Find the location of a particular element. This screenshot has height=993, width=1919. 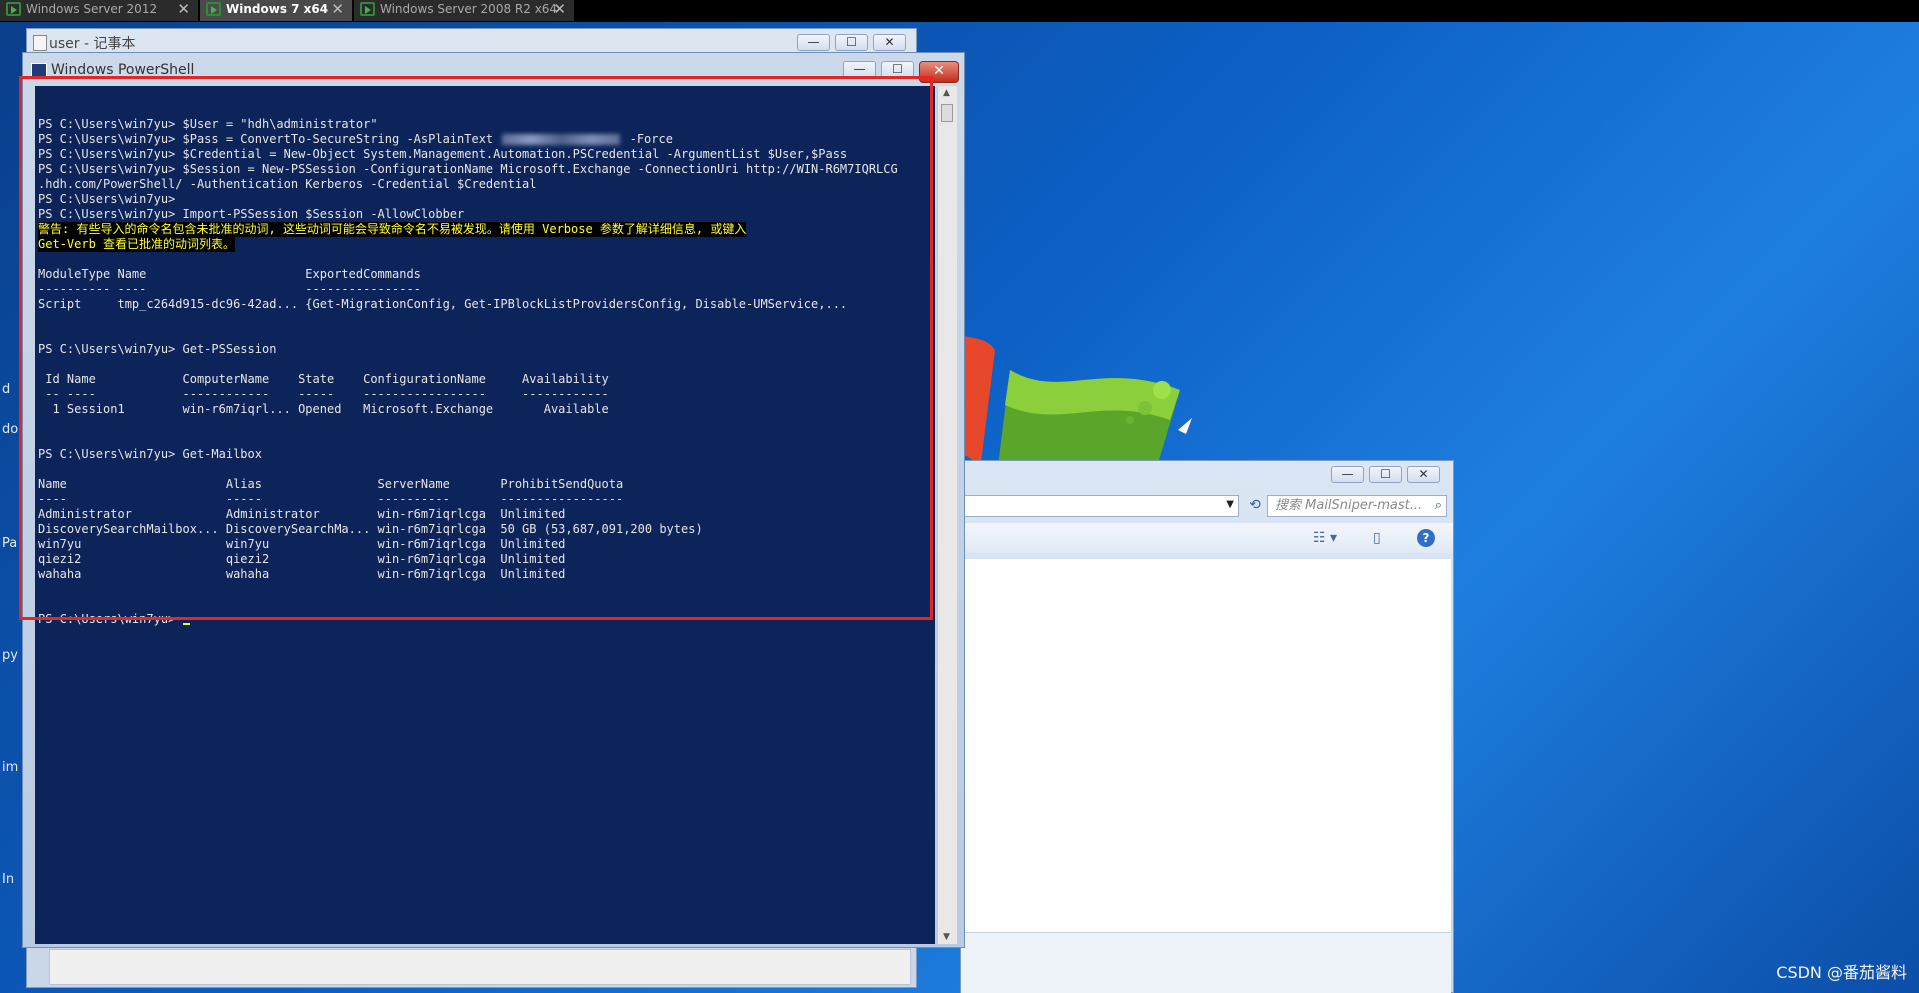

file-list-area is located at coordinates (1206, 745).